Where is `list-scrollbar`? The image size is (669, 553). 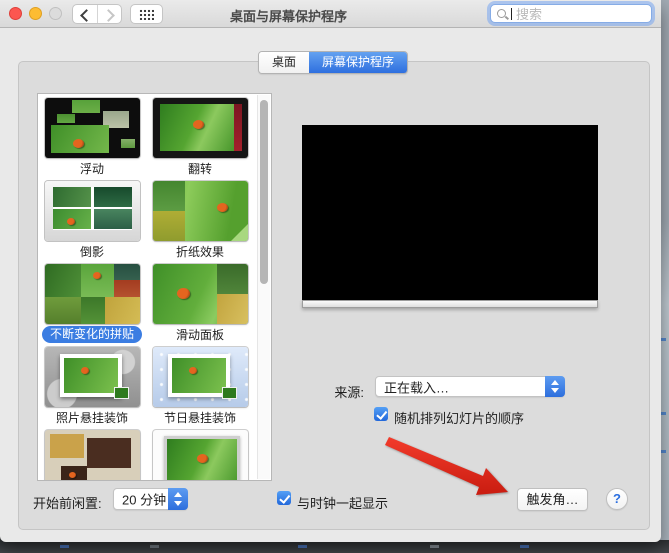 list-scrollbar is located at coordinates (263, 287).